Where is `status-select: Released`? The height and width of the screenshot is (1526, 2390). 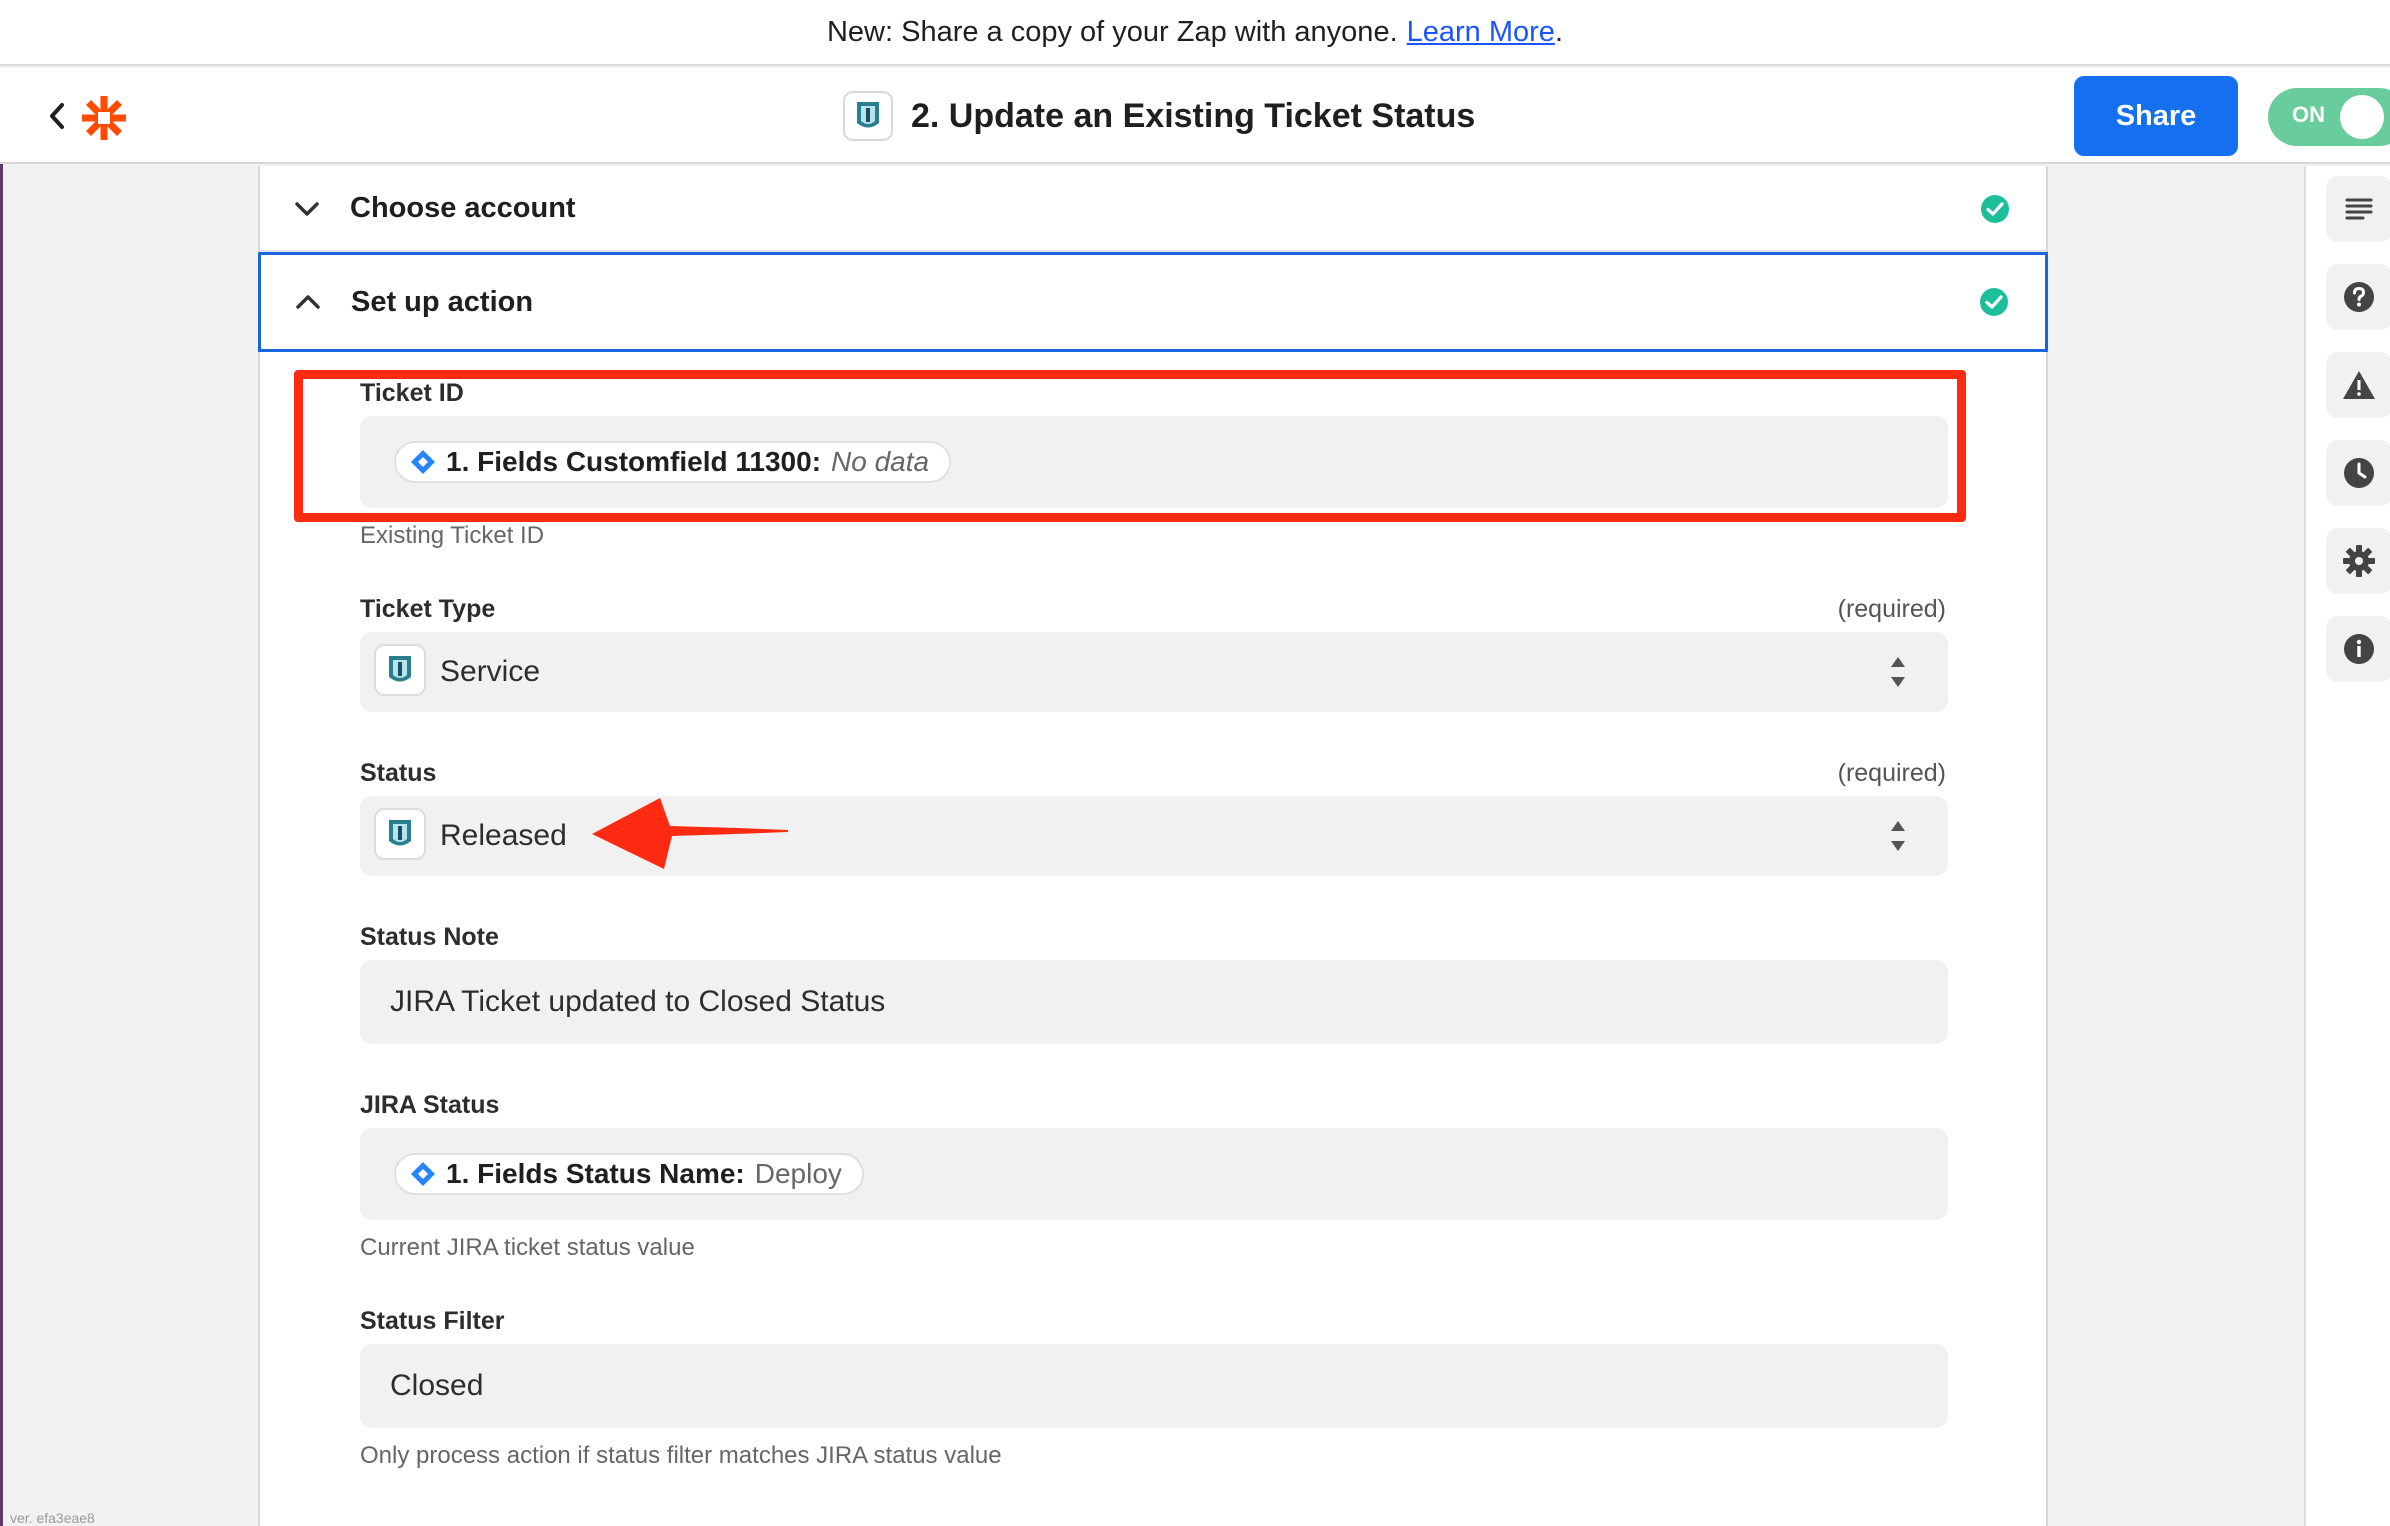 status-select: Released is located at coordinates (1154, 836).